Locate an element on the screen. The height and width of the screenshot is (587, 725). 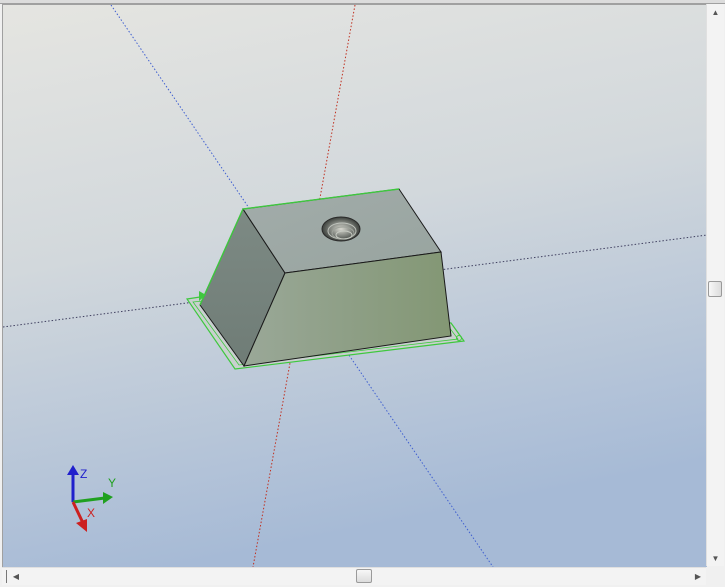
horizontal-scrollbar: ◀ ▶ is located at coordinates (354, 576).